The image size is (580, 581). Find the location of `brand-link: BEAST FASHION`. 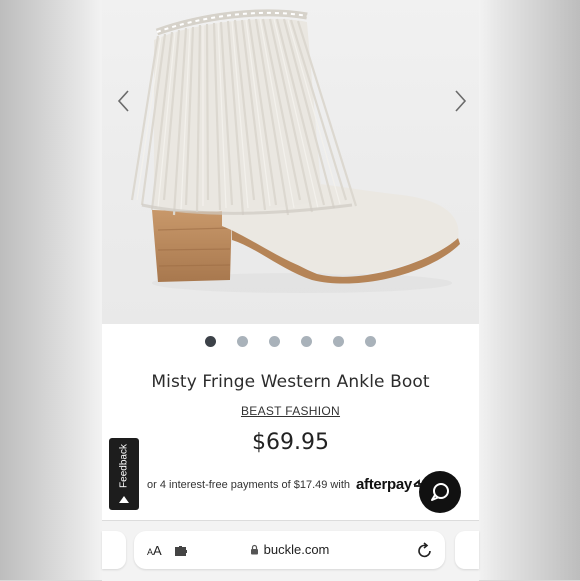

brand-link: BEAST FASHION is located at coordinates (290, 411).